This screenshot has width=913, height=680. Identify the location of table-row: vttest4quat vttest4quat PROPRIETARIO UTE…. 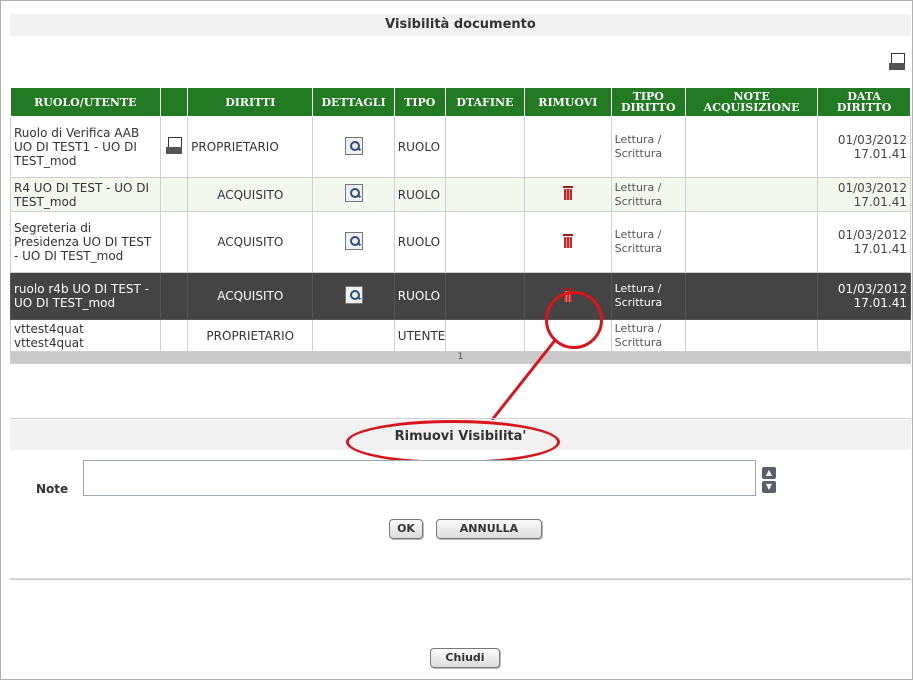
(460, 335).